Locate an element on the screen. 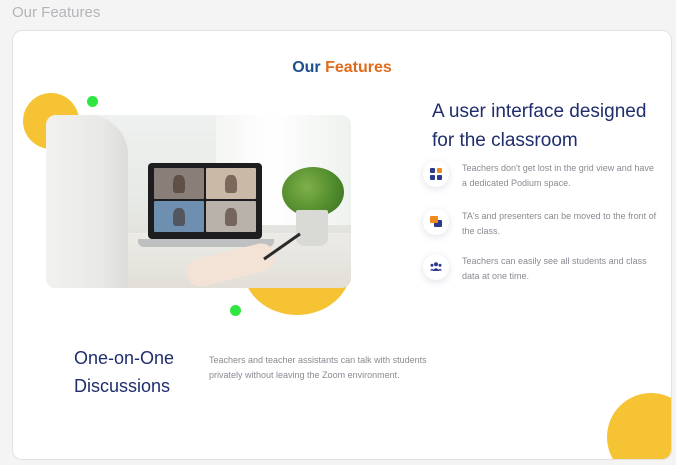 This screenshot has height=465, width=676. page-label: Our Features is located at coordinates (56, 12).